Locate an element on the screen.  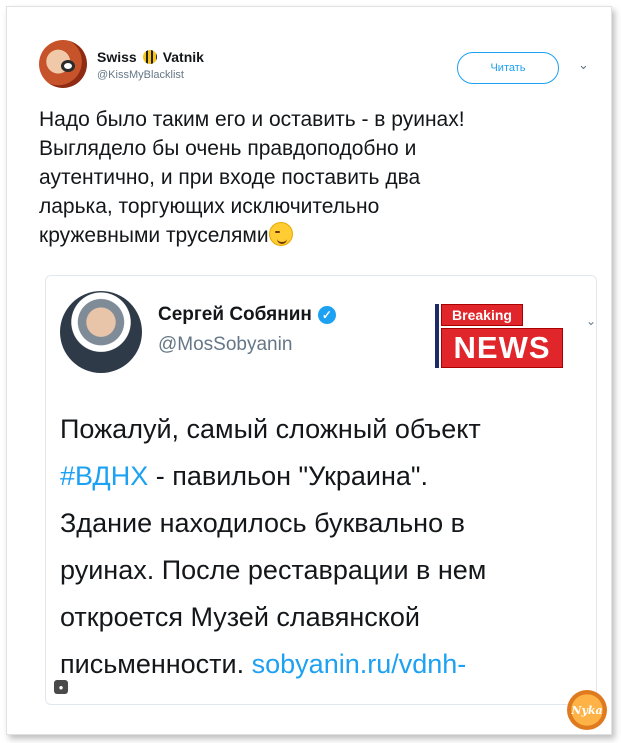
tweet-line: ларька, торгующих исключительно is located at coordinates (209, 206).